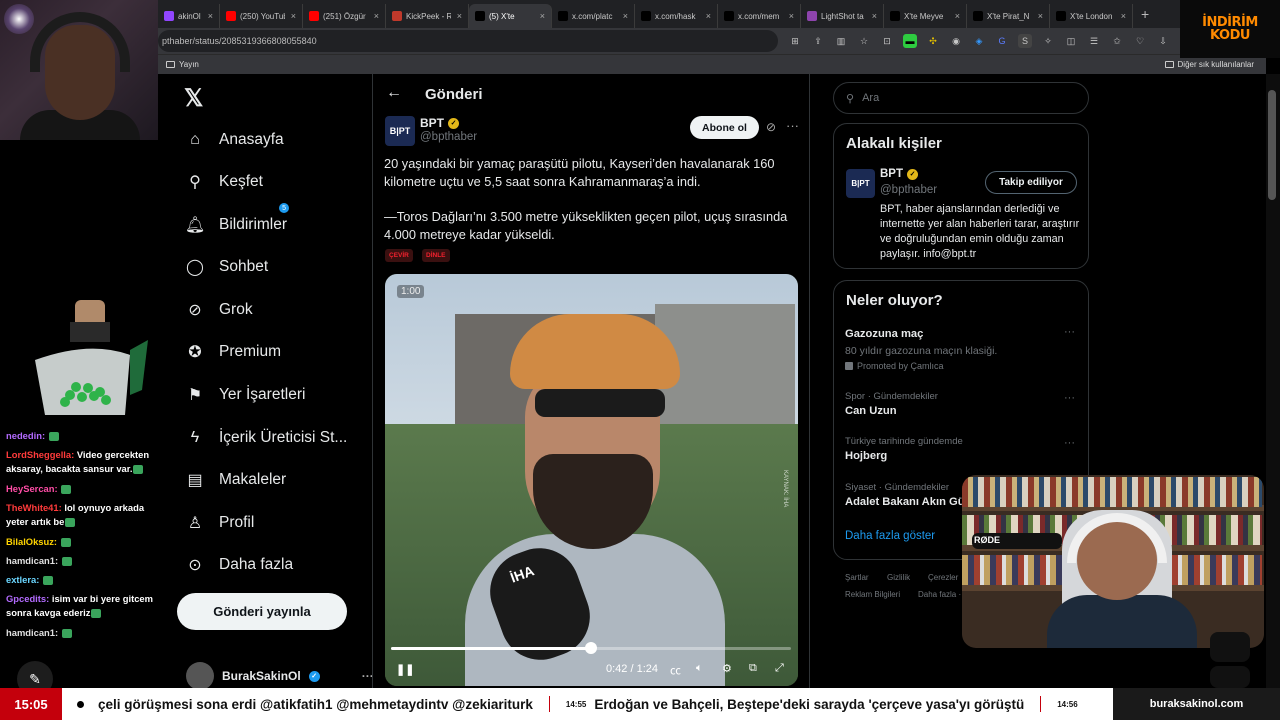 This screenshot has width=1280, height=720. Describe the element at coordinates (182, 64) in the screenshot. I see `bookmark-folder-yayin: Yayın` at that location.